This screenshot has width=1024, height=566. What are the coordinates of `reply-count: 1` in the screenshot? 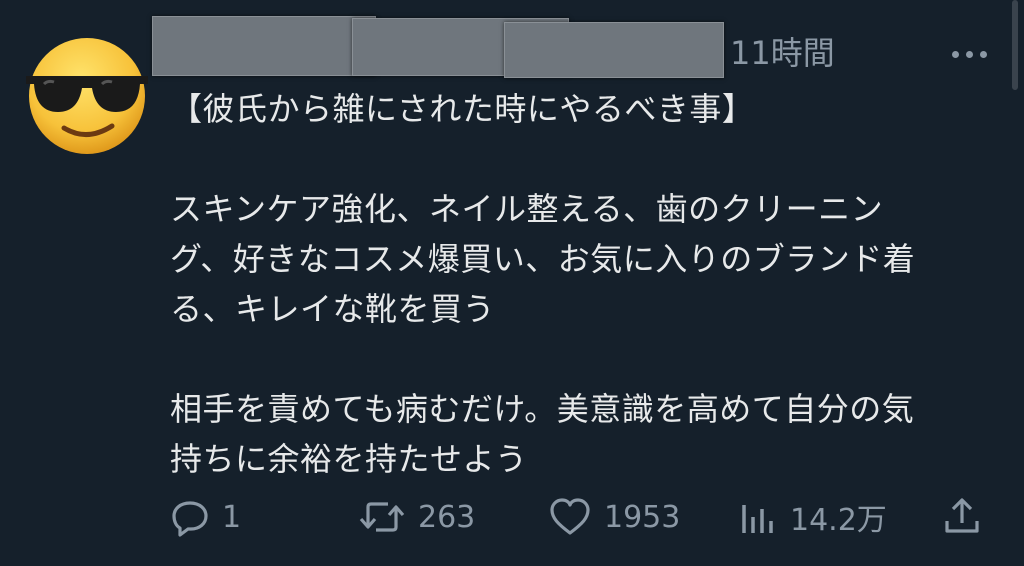 It's located at (232, 517).